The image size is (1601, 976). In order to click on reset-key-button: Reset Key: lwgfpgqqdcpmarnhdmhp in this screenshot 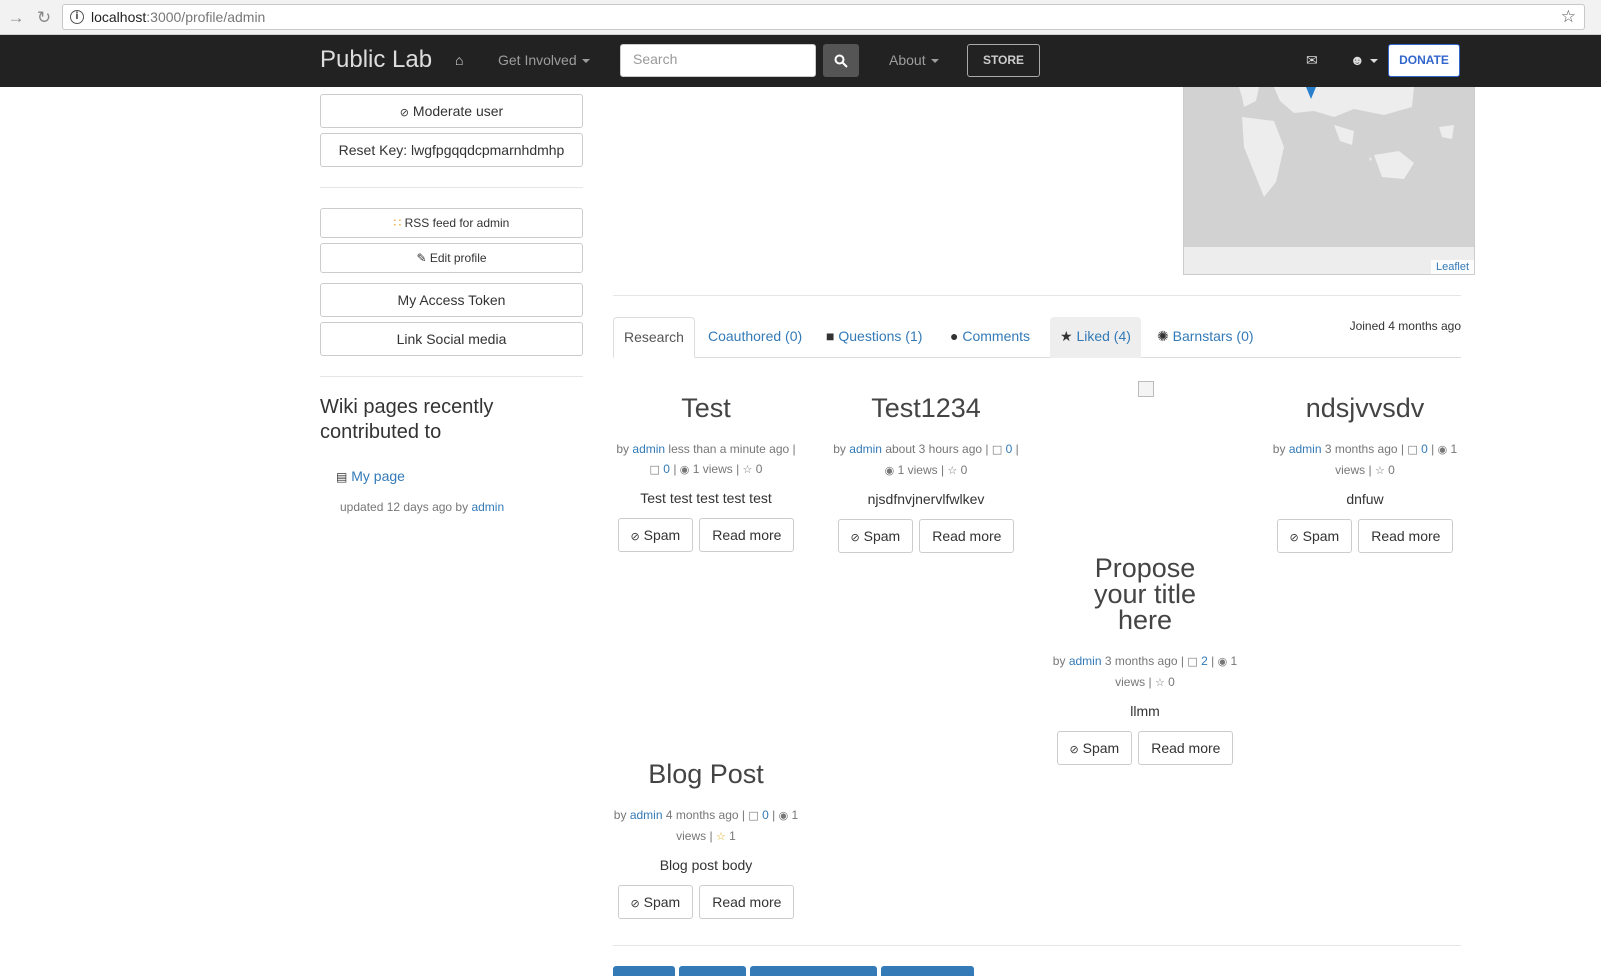, I will do `click(451, 150)`.